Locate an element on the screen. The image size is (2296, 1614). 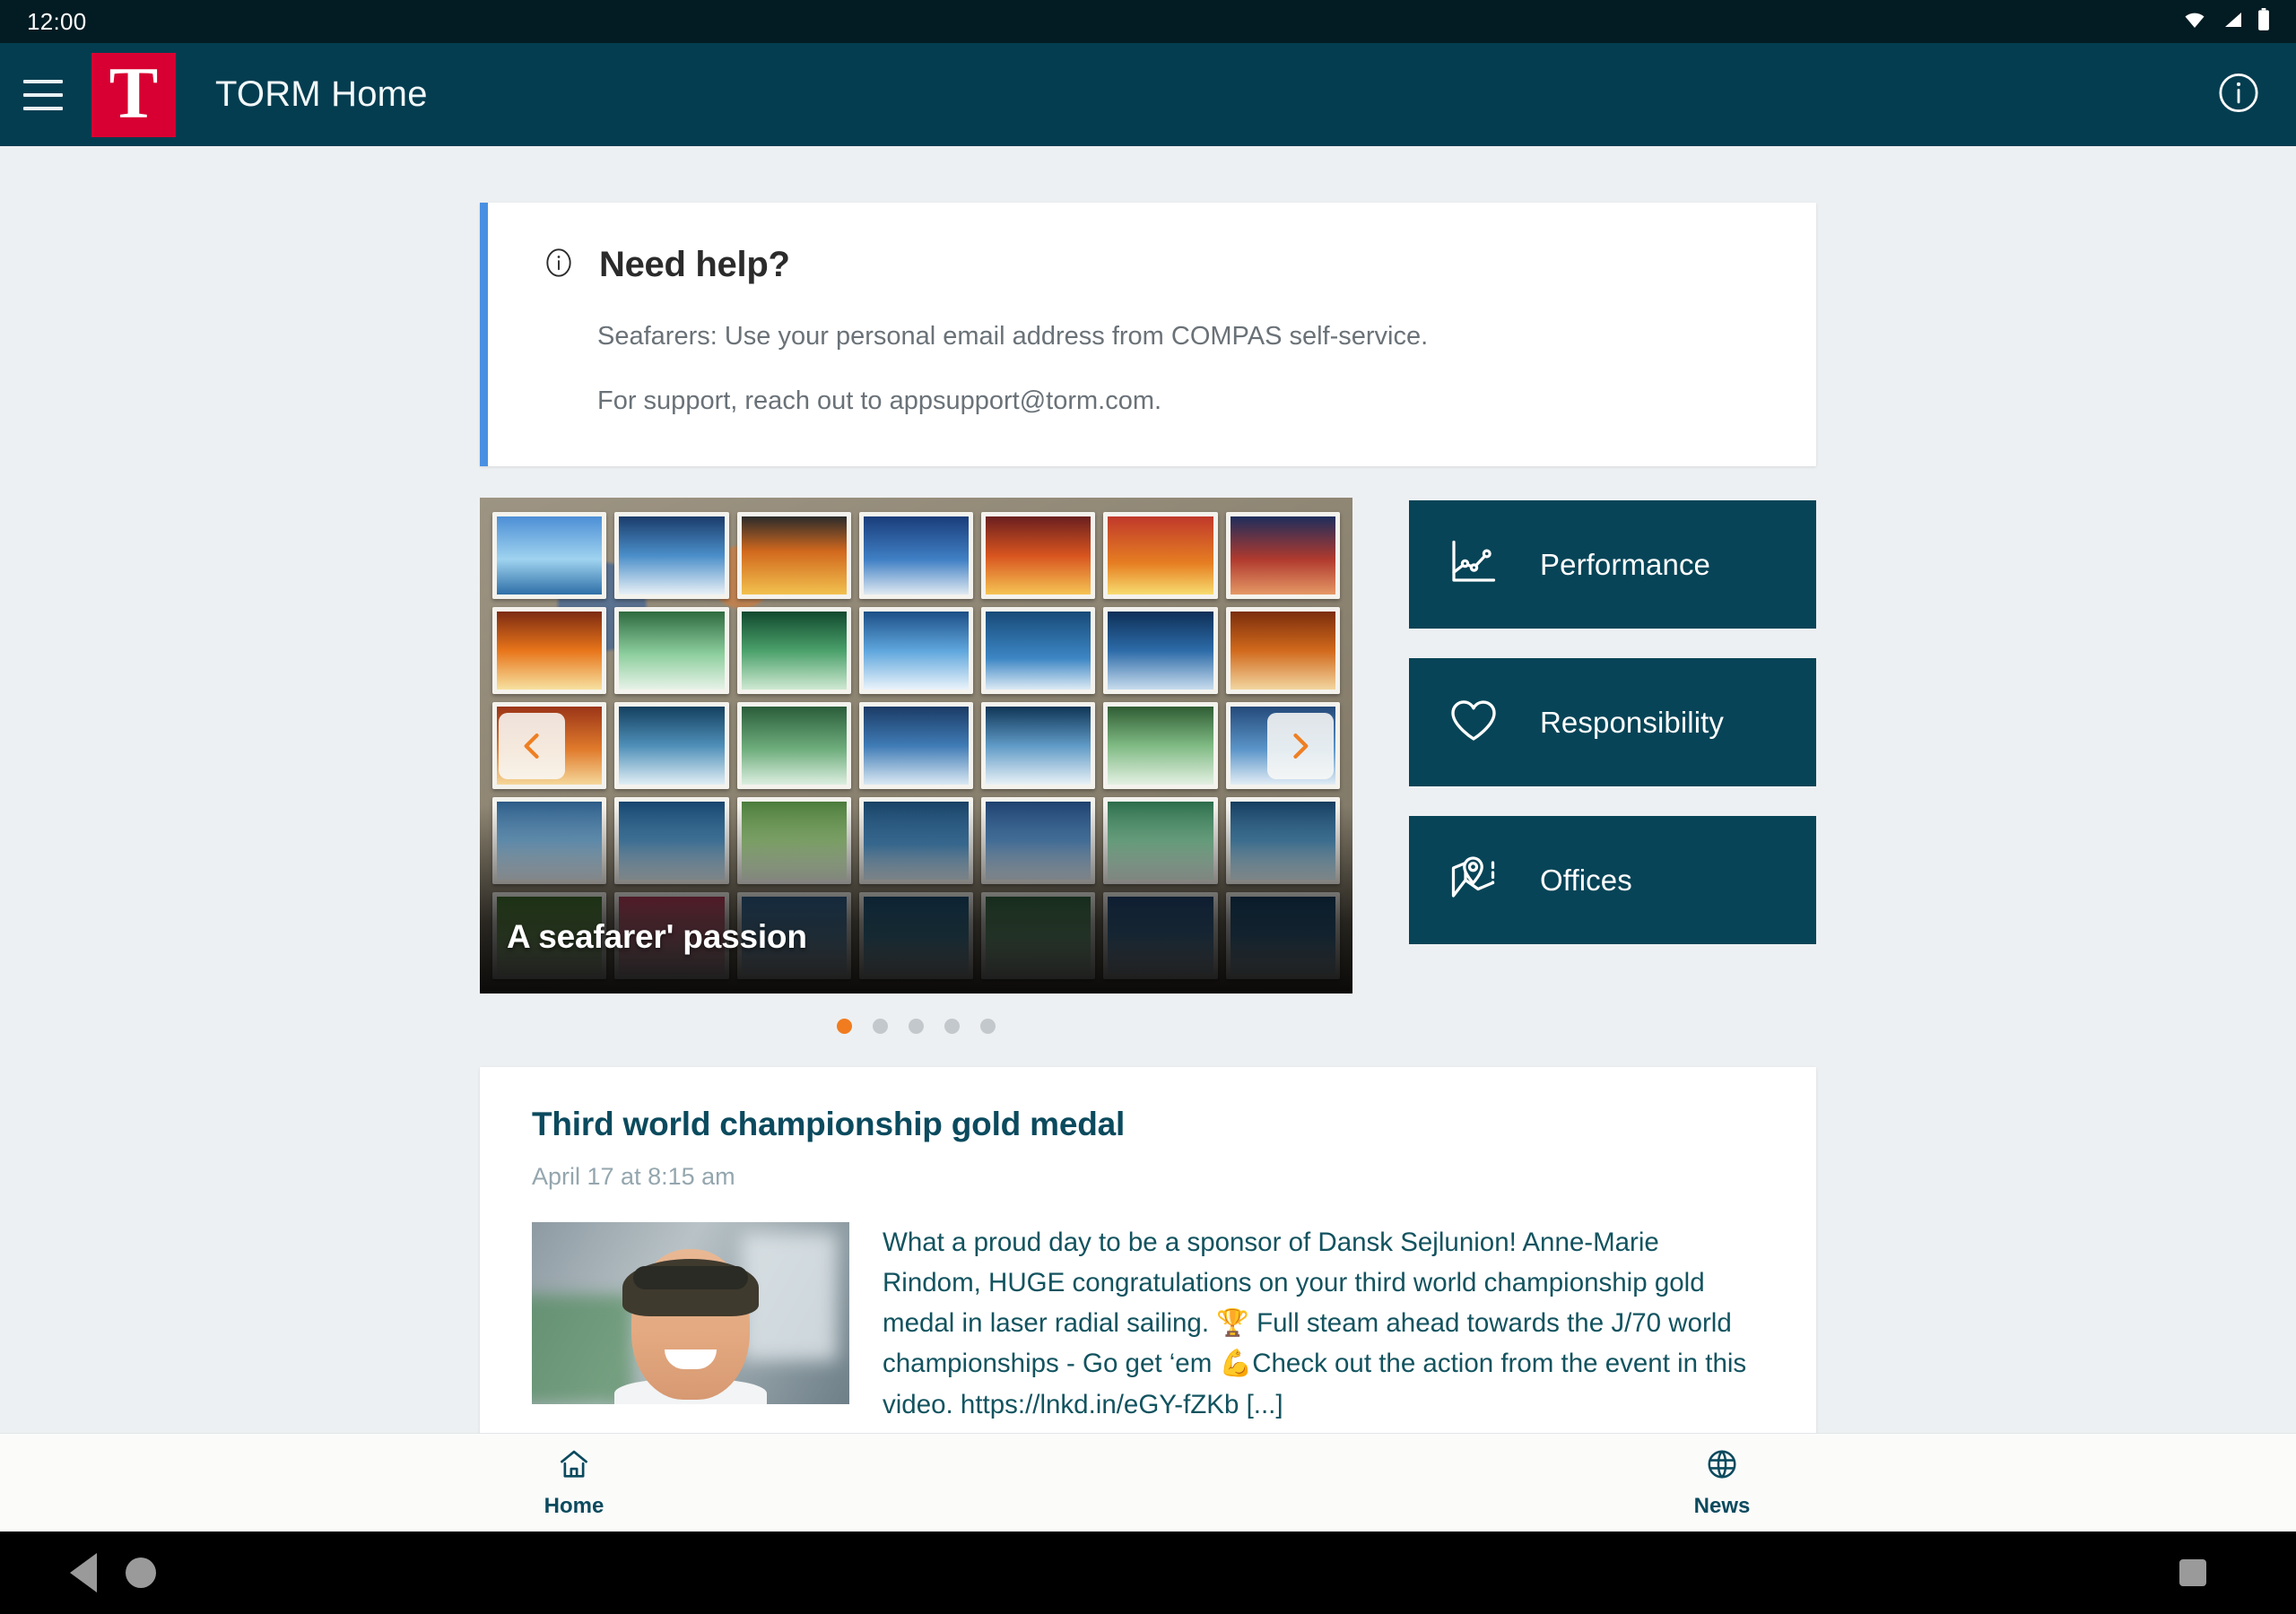
wifi-icon is located at coordinates (2194, 22).